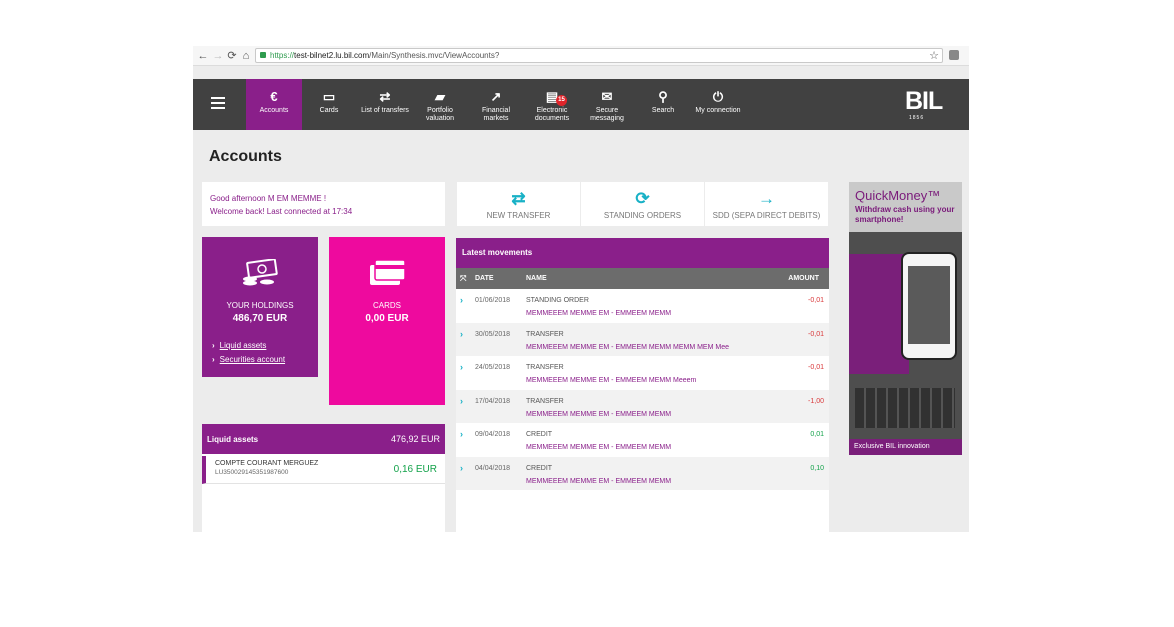  What do you see at coordinates (642, 215) in the screenshot?
I see `action-label: STANDING ORDERS` at bounding box center [642, 215].